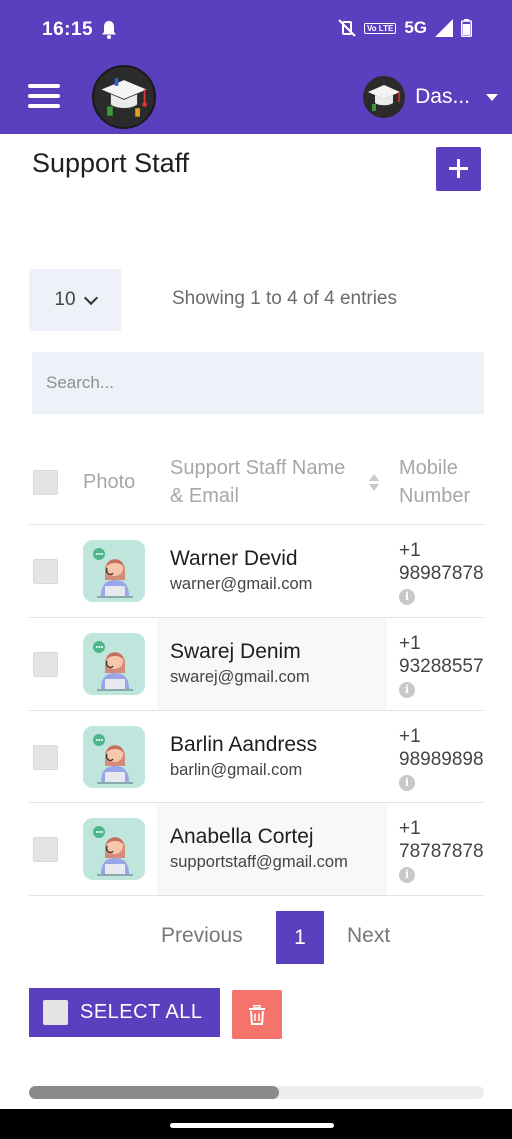 The width and height of the screenshot is (512, 1139). Describe the element at coordinates (284, 298) in the screenshot. I see `entries-info: Showing 1 to 4 of 4 entries` at that location.